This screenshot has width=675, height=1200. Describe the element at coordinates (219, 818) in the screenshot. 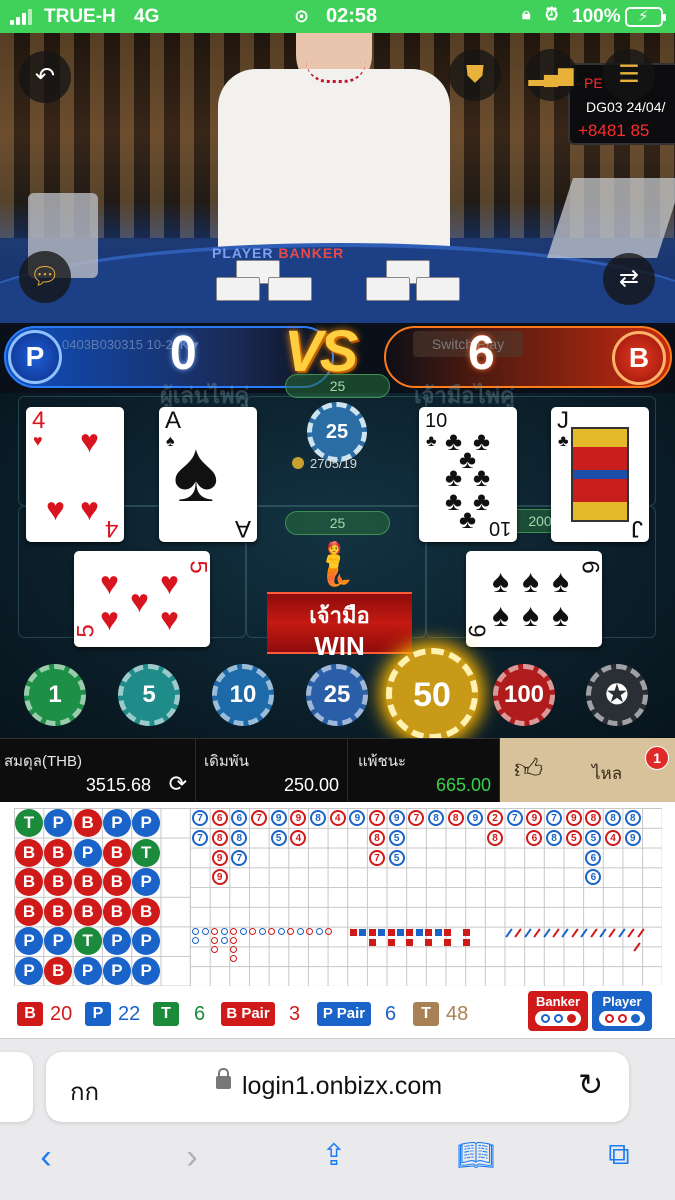

I see `big-road-banker-mark: 6` at that location.